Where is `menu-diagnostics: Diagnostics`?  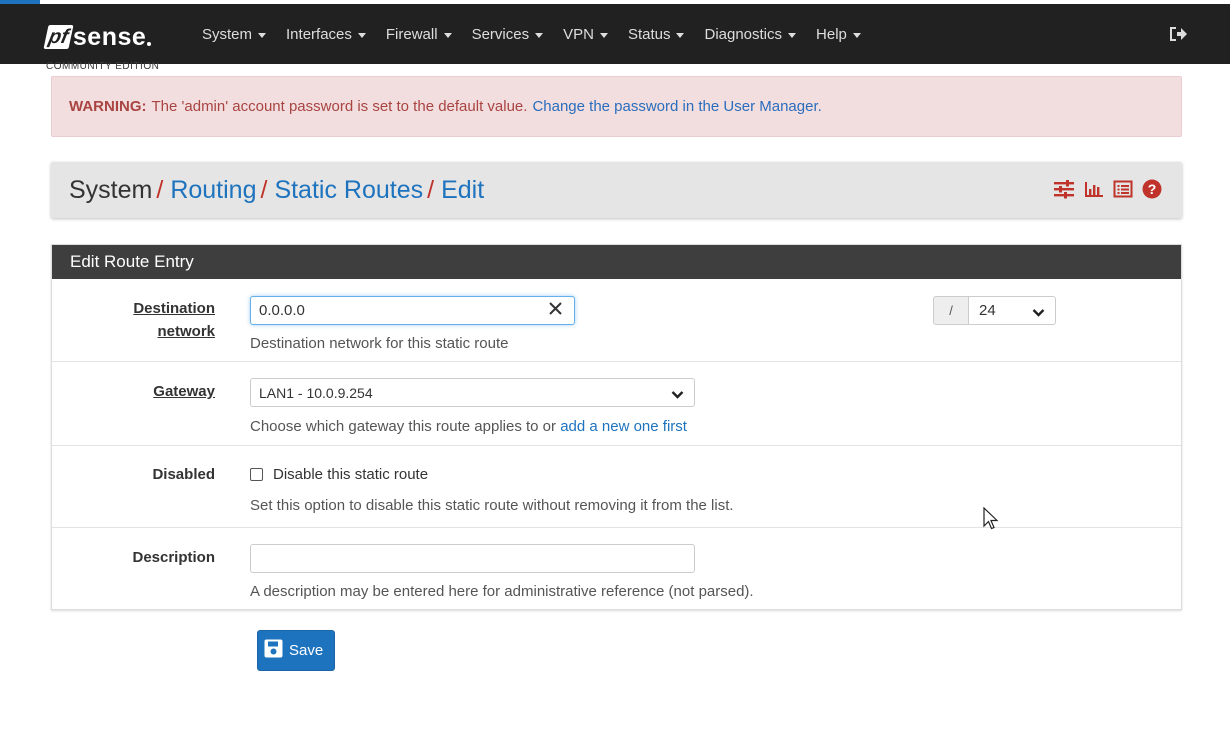 menu-diagnostics: Diagnostics is located at coordinates (750, 34).